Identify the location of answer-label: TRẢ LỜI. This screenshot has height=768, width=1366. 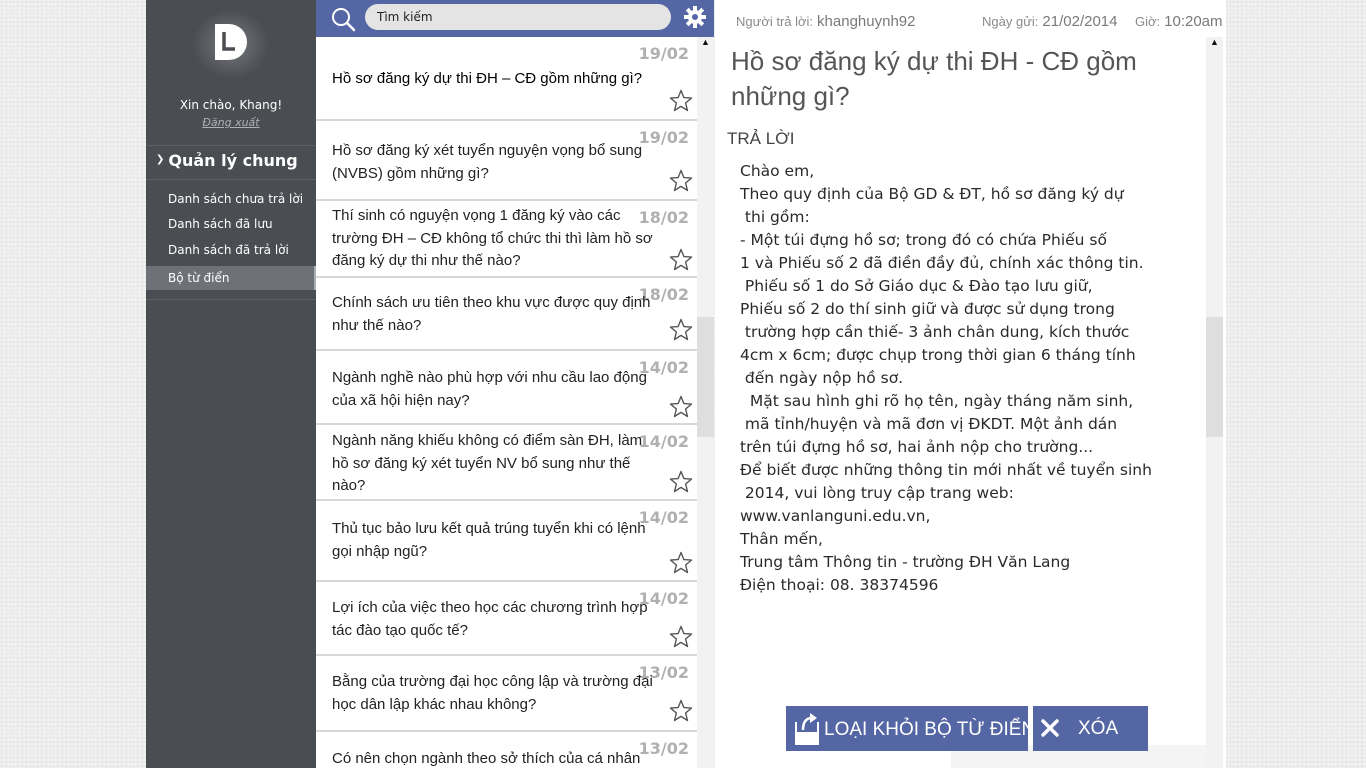
(761, 138).